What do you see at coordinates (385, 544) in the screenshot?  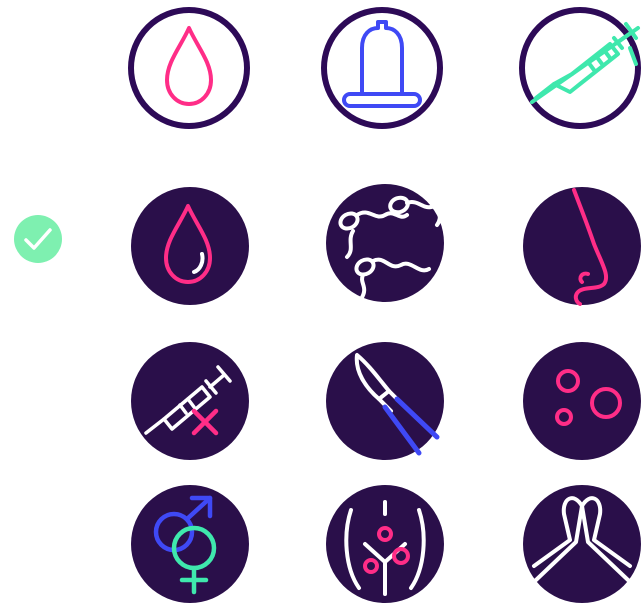 I see `reproductive-system-icon` at bounding box center [385, 544].